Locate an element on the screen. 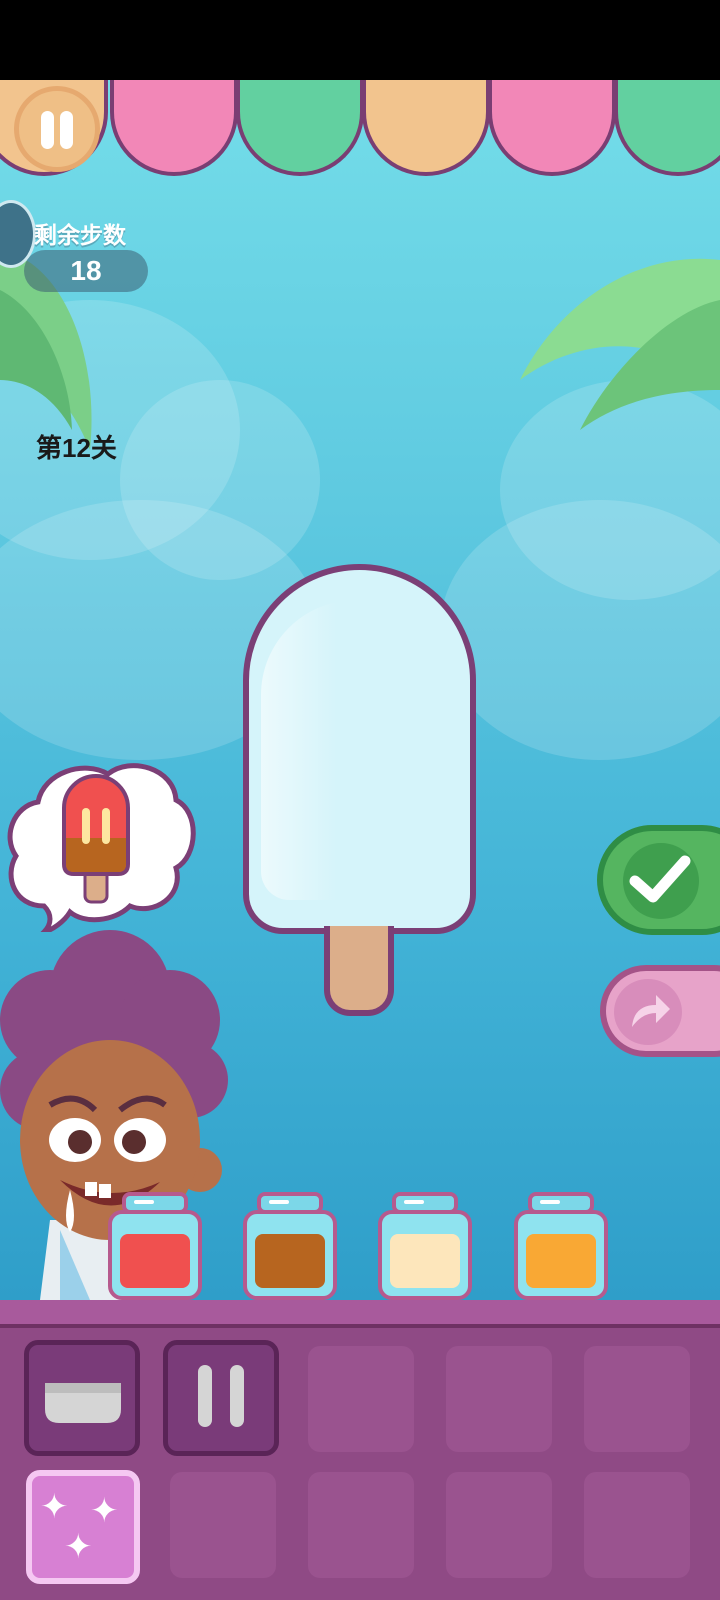  status-bar is located at coordinates (360, 40).